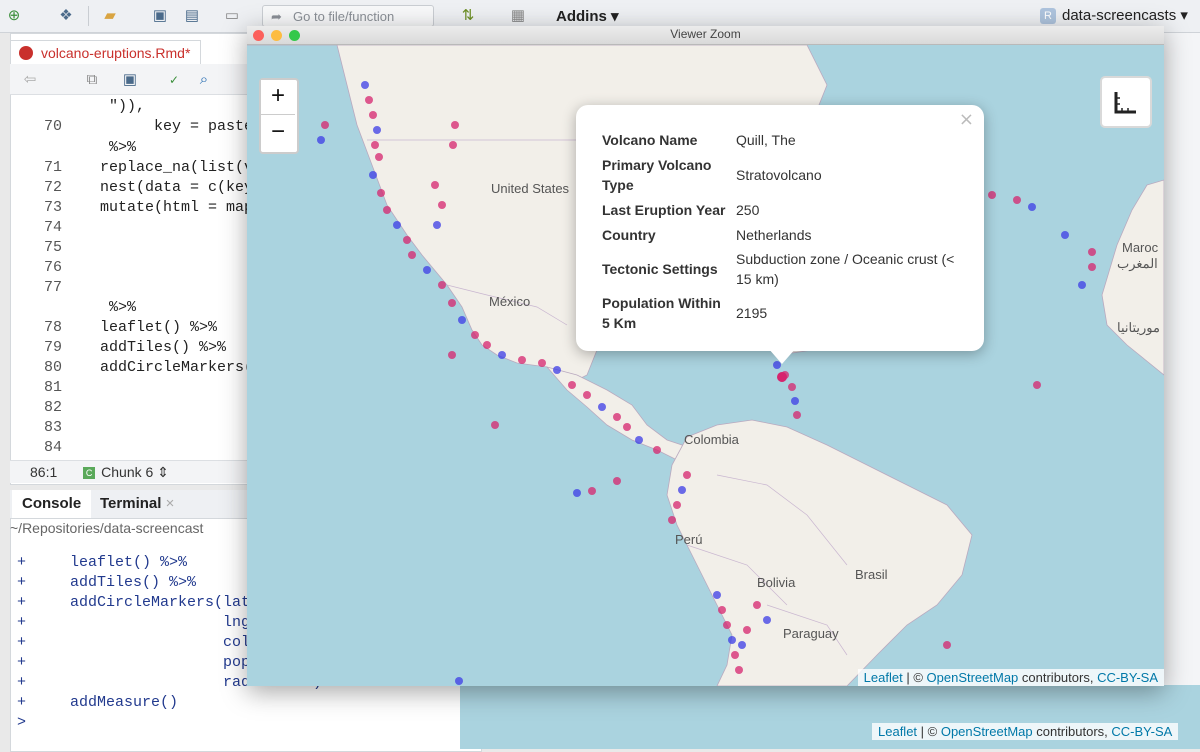 The width and height of the screenshot is (1200, 752). I want to click on zoom-in-button: +, so click(278, 97).